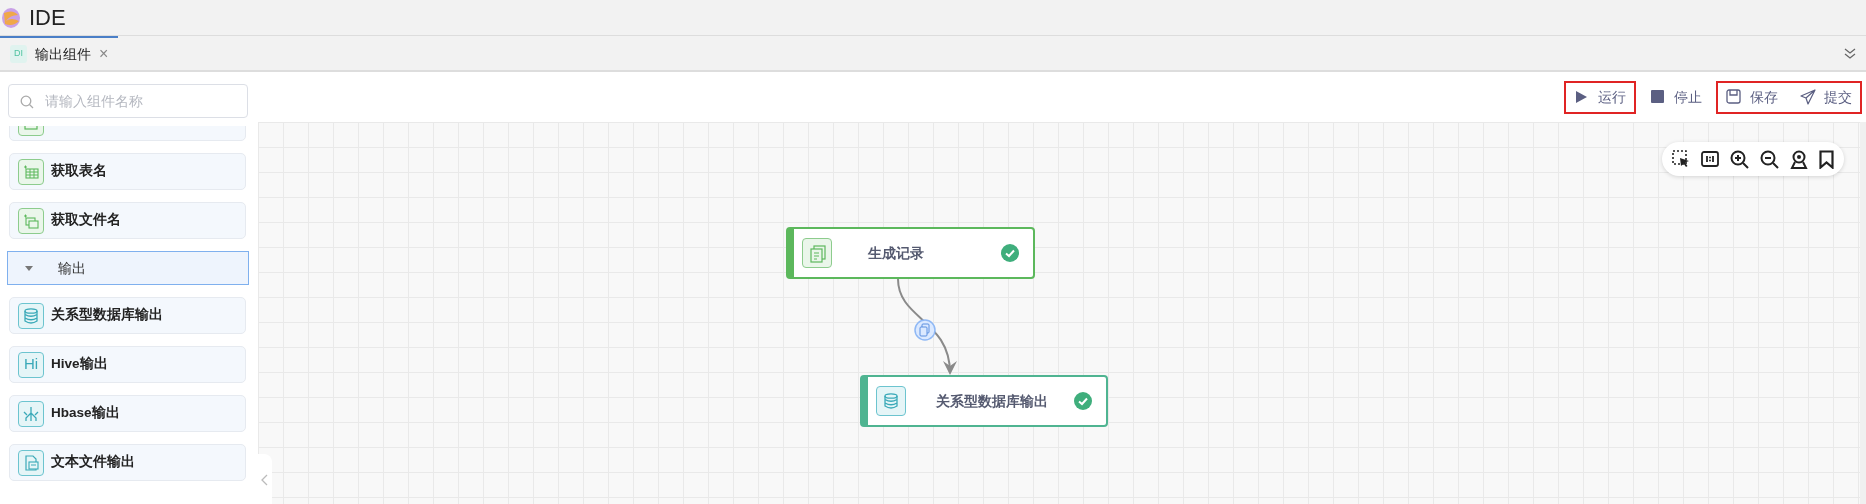 Image resolution: width=1866 pixels, height=504 pixels. What do you see at coordinates (29, 268) in the screenshot?
I see `caret-icon` at bounding box center [29, 268].